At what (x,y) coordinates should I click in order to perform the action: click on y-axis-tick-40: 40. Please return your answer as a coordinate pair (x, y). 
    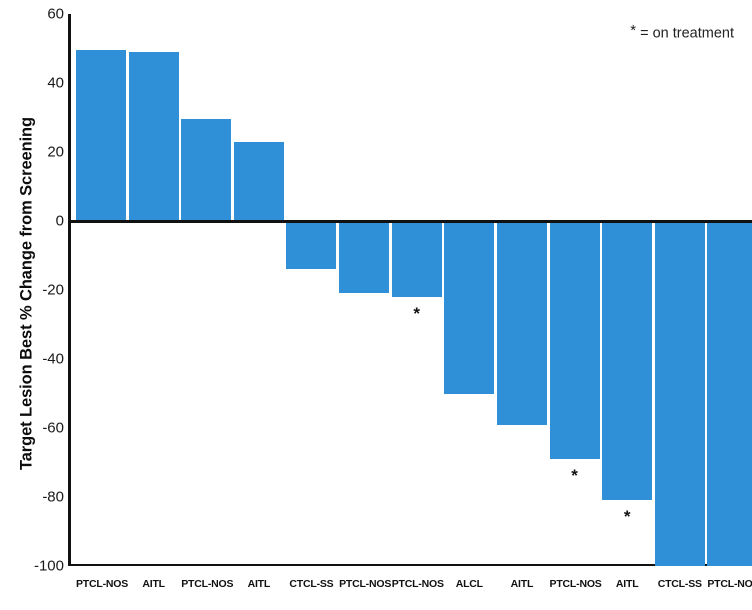
    Looking at the image, I should click on (55, 83).